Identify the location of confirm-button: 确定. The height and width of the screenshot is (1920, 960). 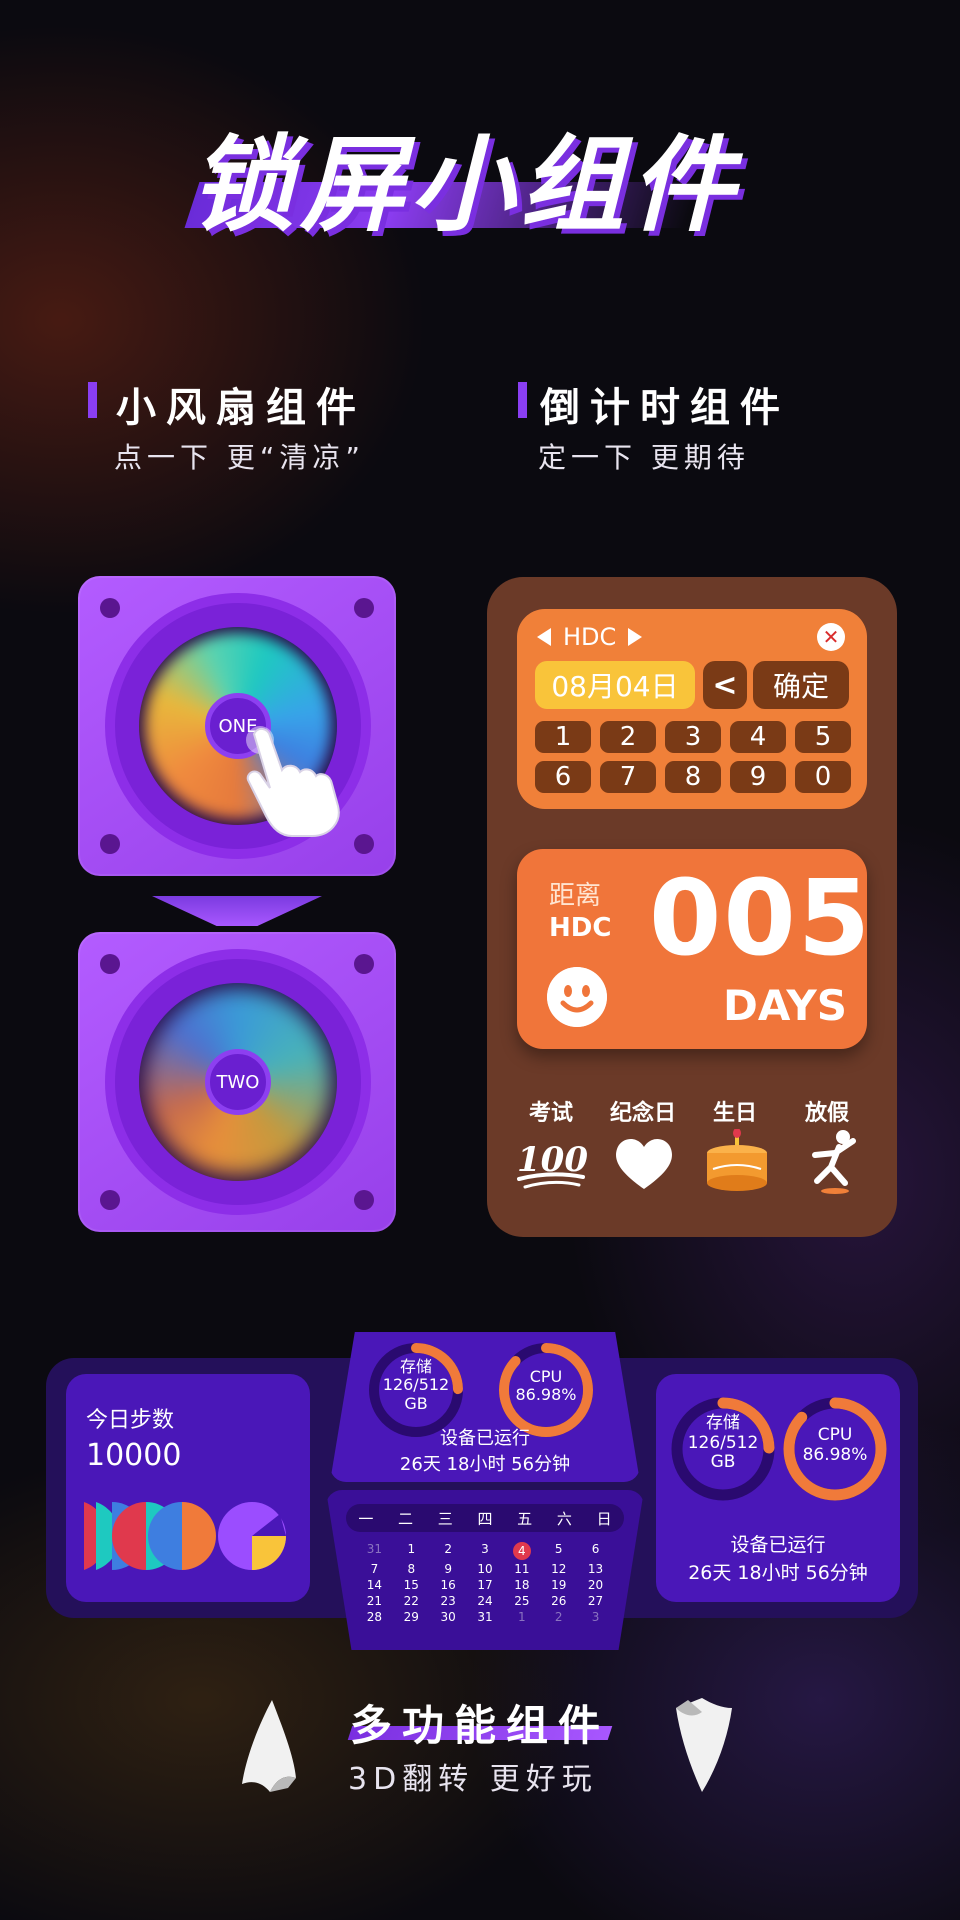
(801, 685).